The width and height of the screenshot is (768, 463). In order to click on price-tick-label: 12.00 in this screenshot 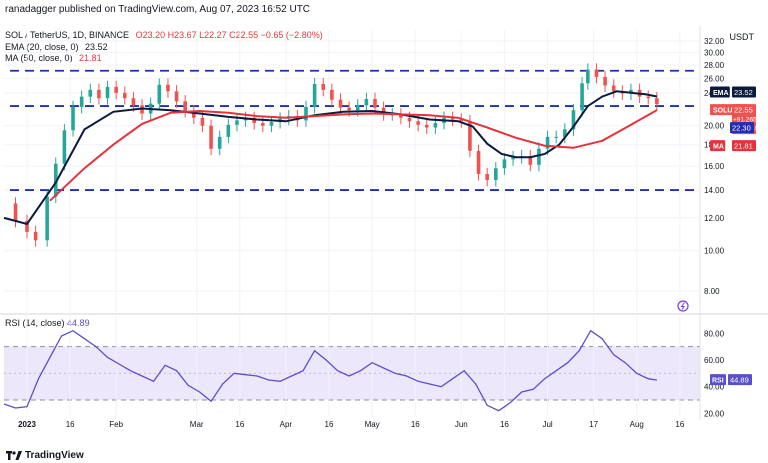, I will do `click(714, 218)`.